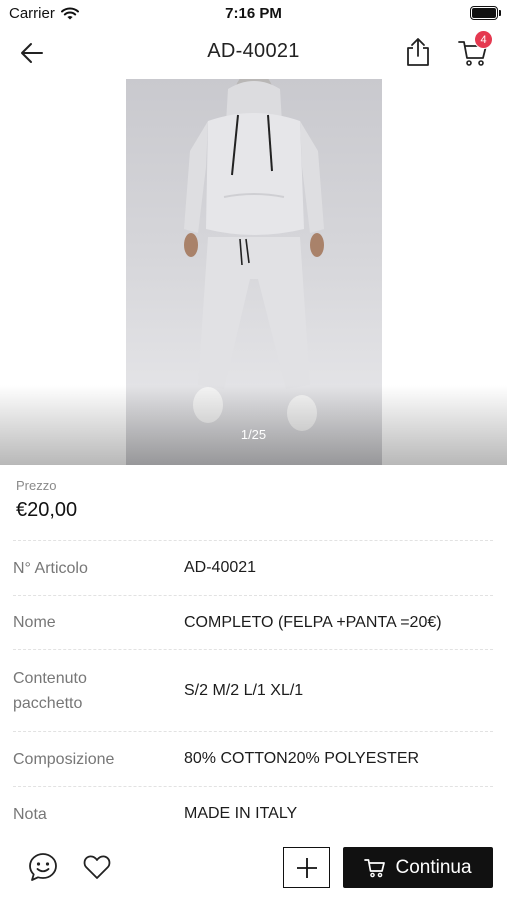  What do you see at coordinates (253, 434) in the screenshot?
I see `image-counter: 1/25` at bounding box center [253, 434].